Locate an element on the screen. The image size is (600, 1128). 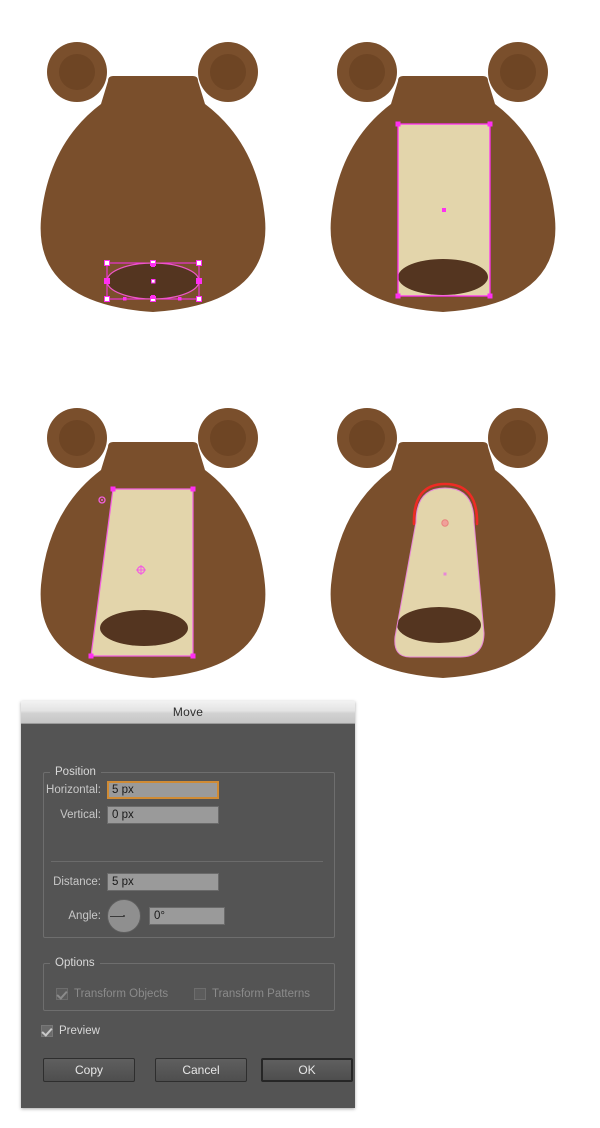
distance-input is located at coordinates (163, 882).